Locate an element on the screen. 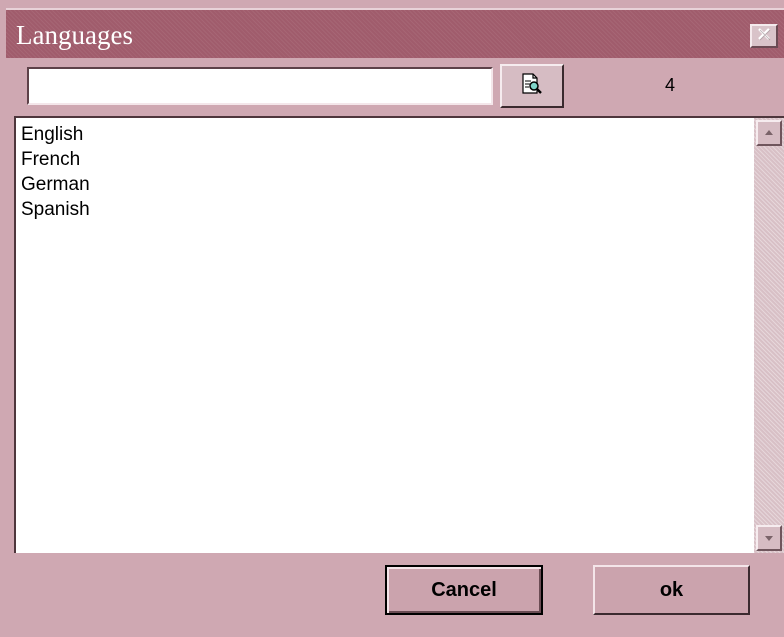 This screenshot has width=784, height=637. list-item: French is located at coordinates (55, 159).